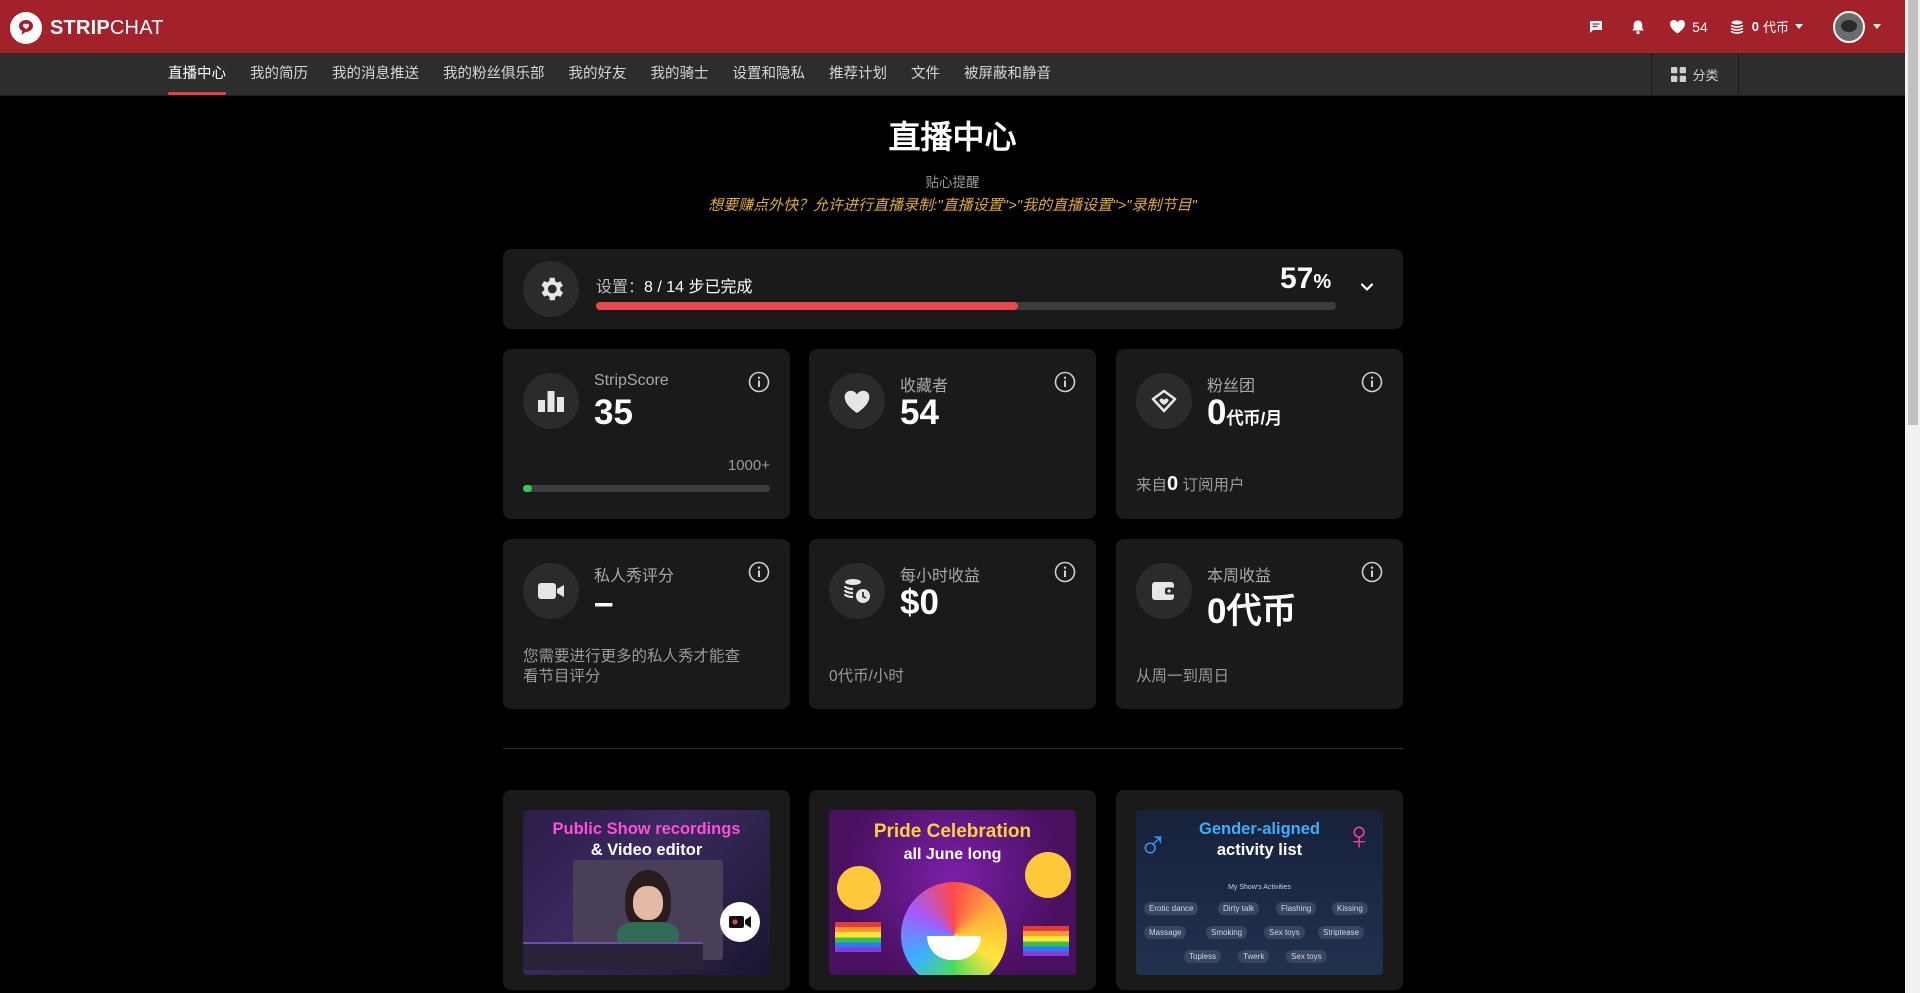  What do you see at coordinates (1755, 26) in the screenshot?
I see `tokens-amount: 0` at bounding box center [1755, 26].